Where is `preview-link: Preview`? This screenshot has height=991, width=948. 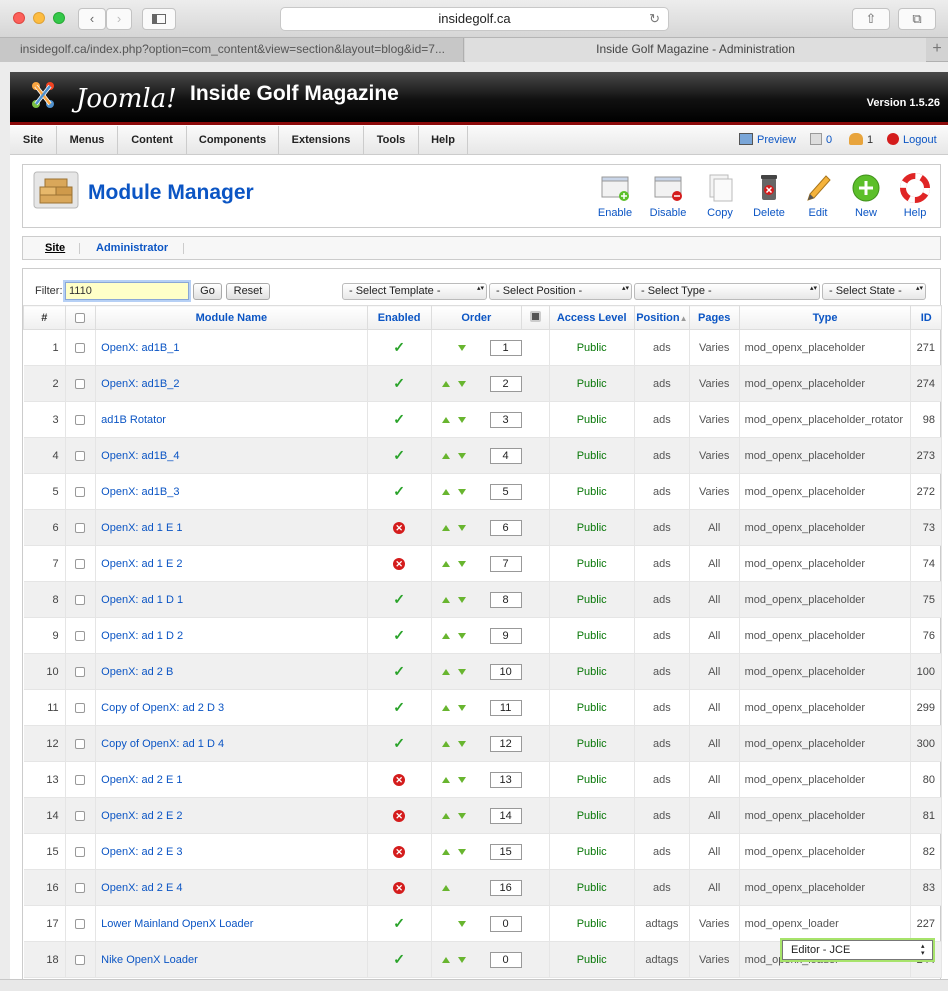 preview-link: Preview is located at coordinates (767, 140).